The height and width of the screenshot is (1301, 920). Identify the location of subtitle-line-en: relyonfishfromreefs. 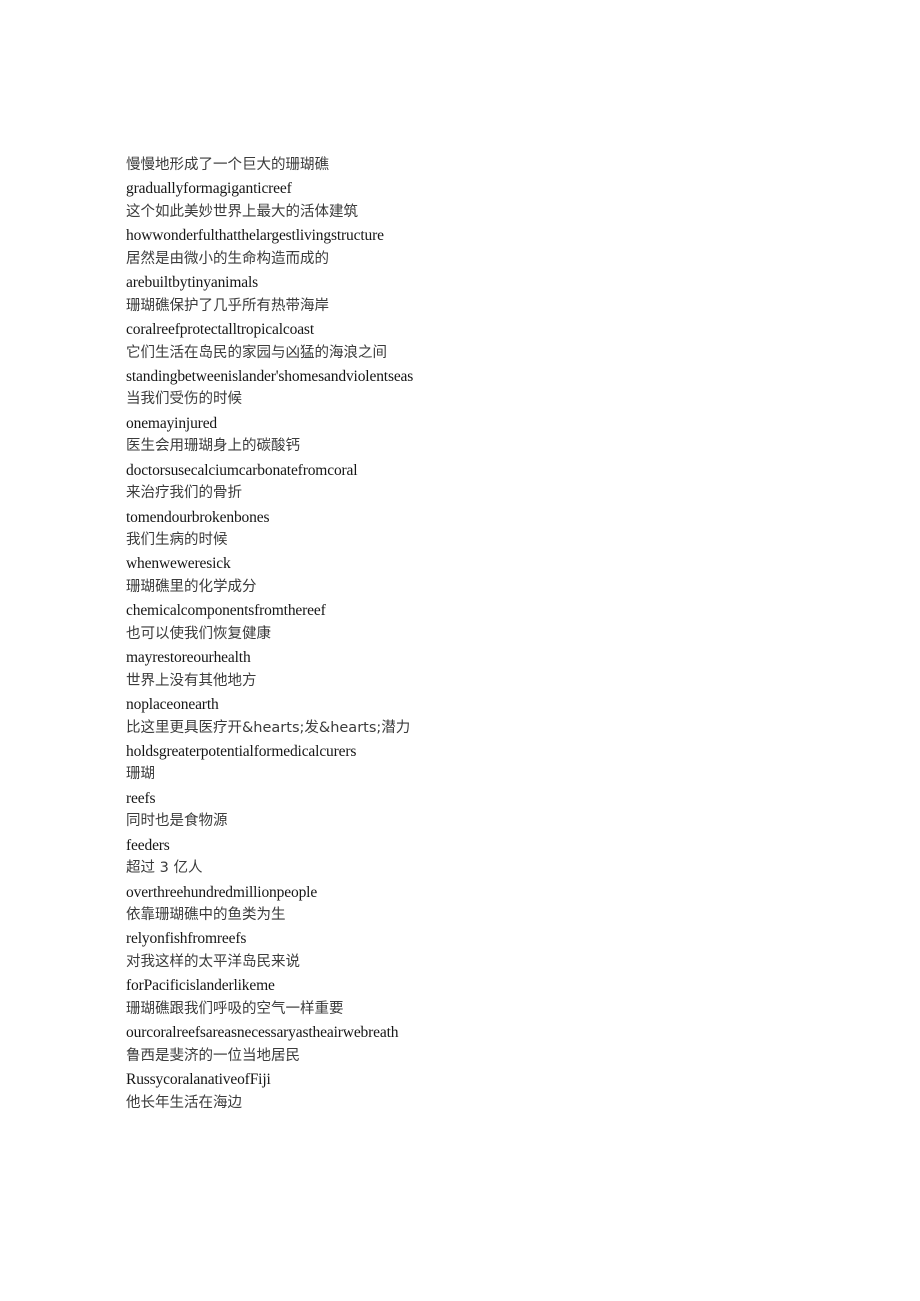
(186, 939).